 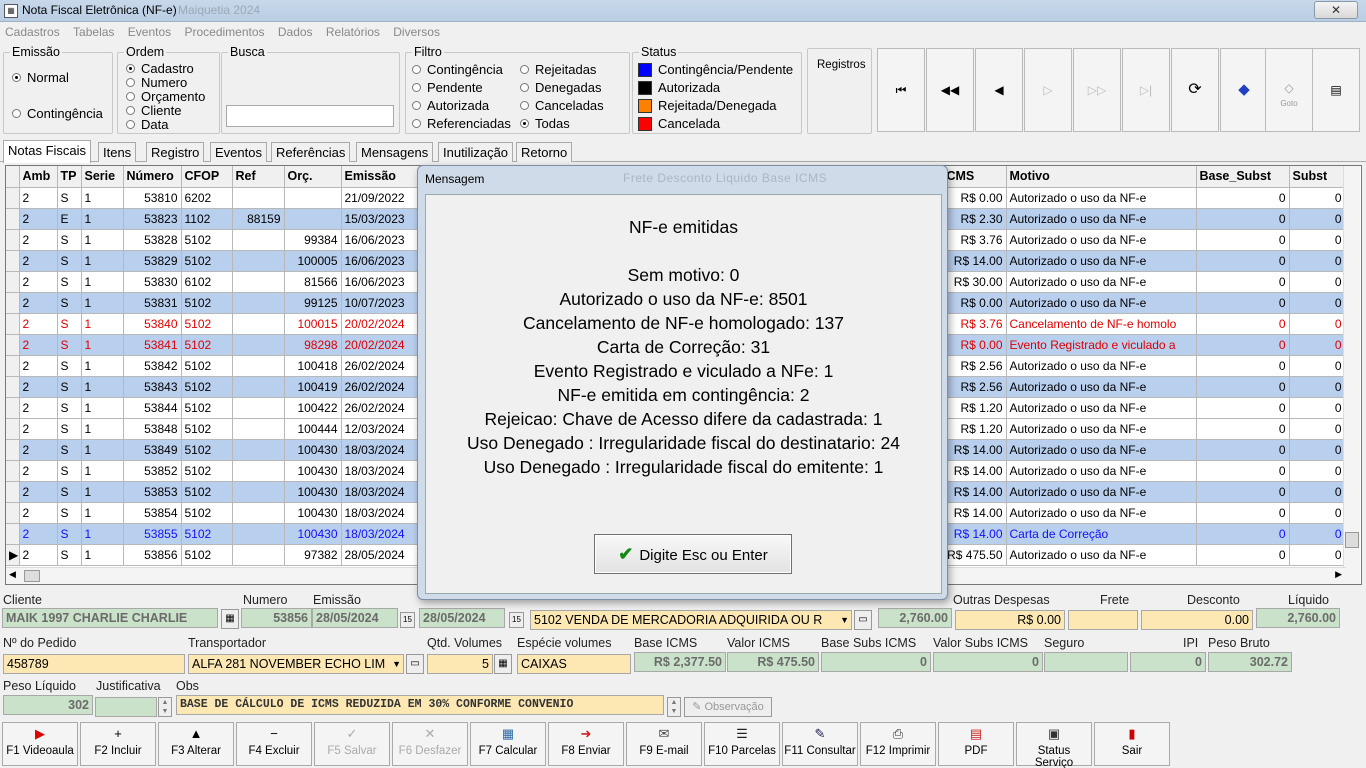 I want to click on table-row: 2 S 1 53844 5102 100422 26/02/2024, so click(x=216, y=408).